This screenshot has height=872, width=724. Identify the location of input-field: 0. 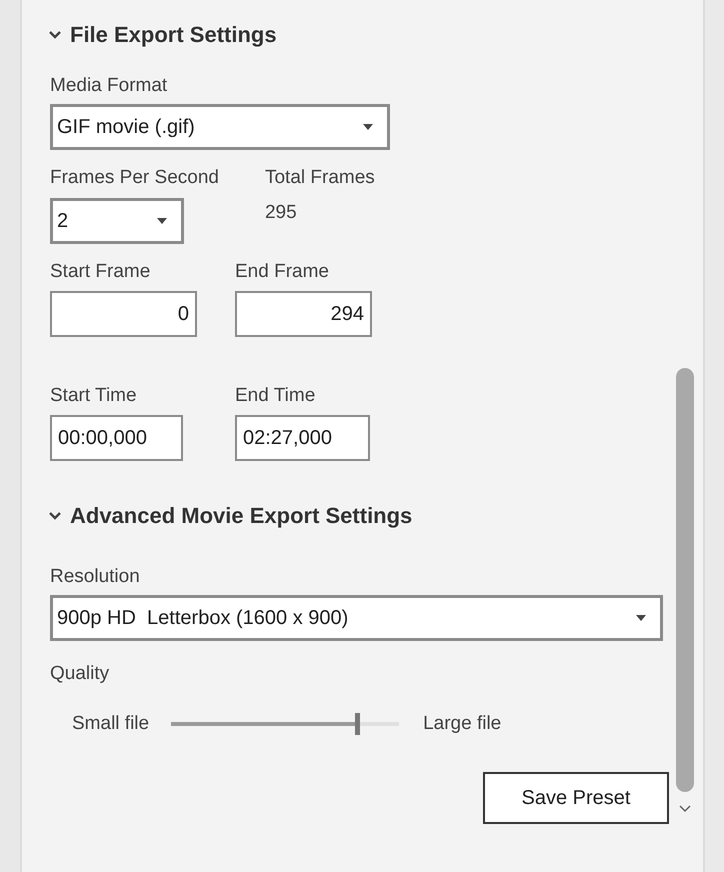
(123, 314).